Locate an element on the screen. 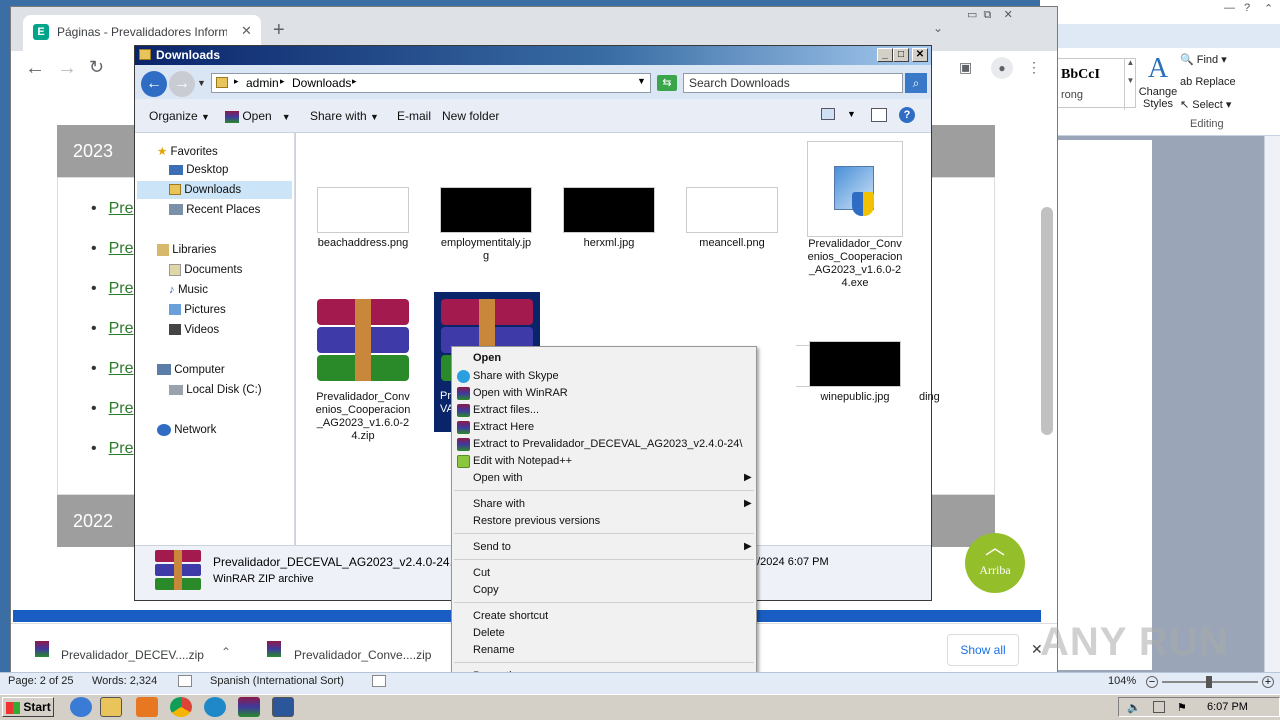  zoom-in-icon: + is located at coordinates (1268, 682).